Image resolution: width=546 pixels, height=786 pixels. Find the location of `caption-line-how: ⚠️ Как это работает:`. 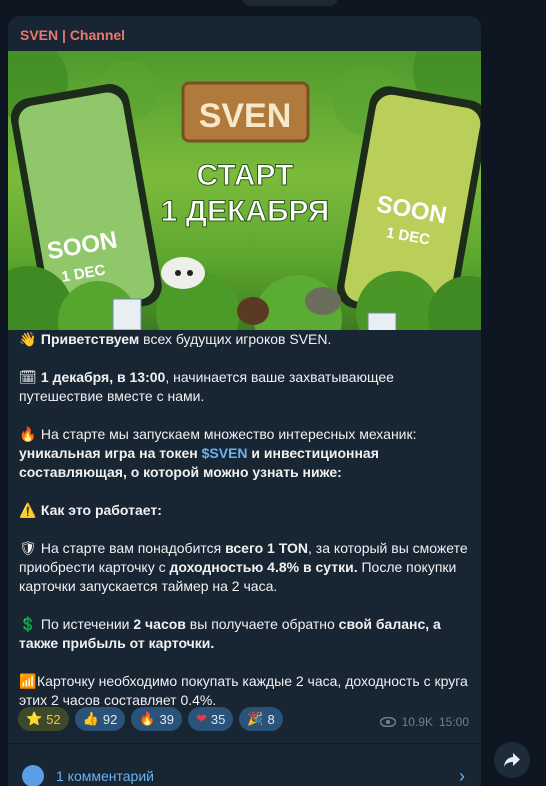

caption-line-how: ⚠️ Как это работает: is located at coordinates (90, 510).